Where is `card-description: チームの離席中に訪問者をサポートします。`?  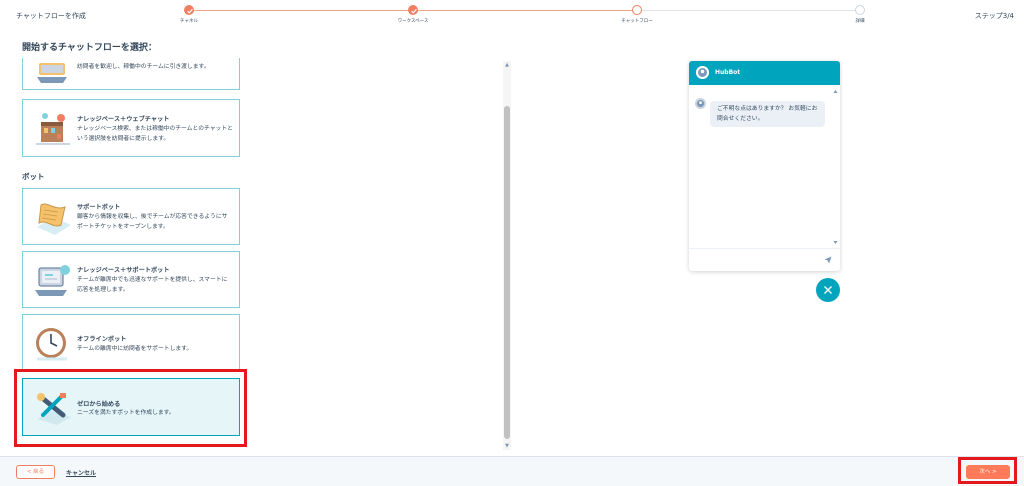 card-description: チームの離席中に訪問者をサポートします。 is located at coordinates (135, 349).